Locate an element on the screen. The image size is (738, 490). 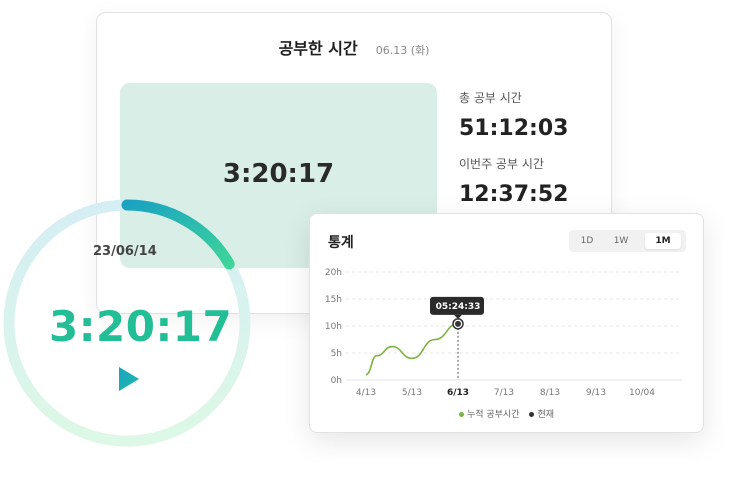
x-tick-label: 4/13 is located at coordinates (366, 393).